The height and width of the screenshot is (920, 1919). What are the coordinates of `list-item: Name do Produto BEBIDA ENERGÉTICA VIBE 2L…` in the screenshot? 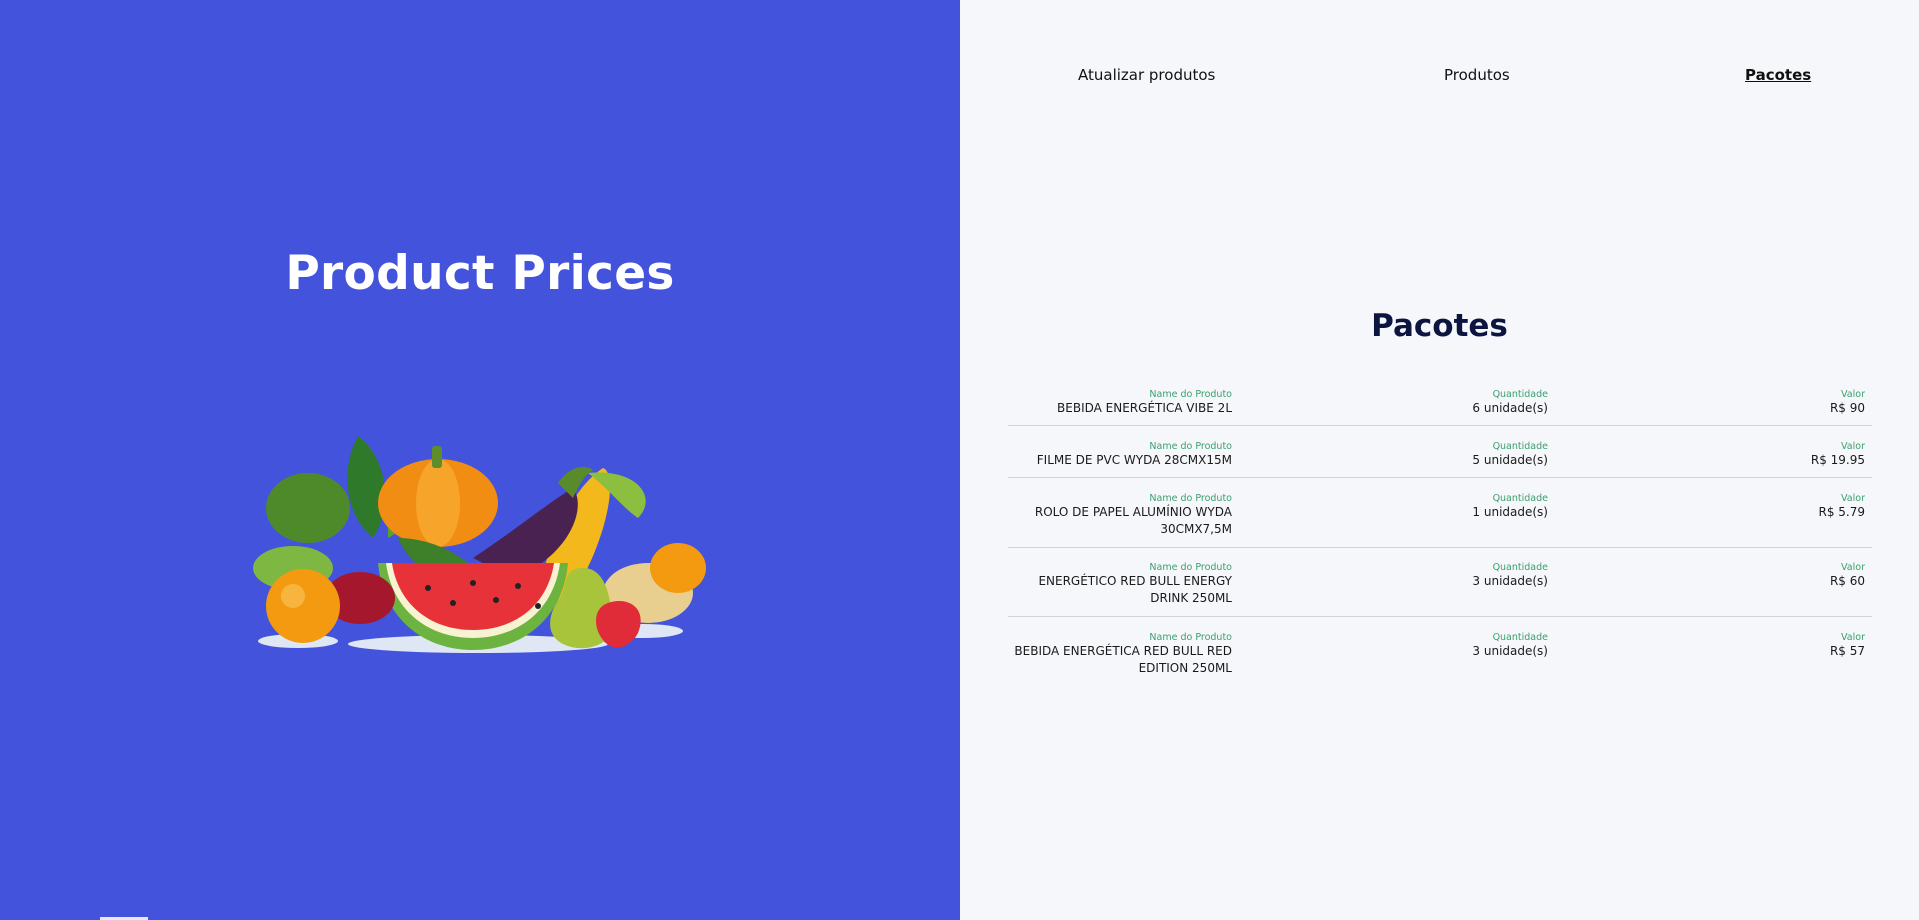 It's located at (1440, 405).